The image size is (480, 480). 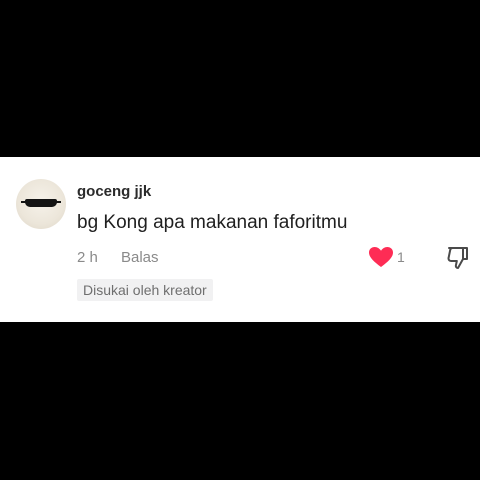 What do you see at coordinates (212, 222) in the screenshot?
I see `comment-text: bg Kong apa makanan faforitmu` at bounding box center [212, 222].